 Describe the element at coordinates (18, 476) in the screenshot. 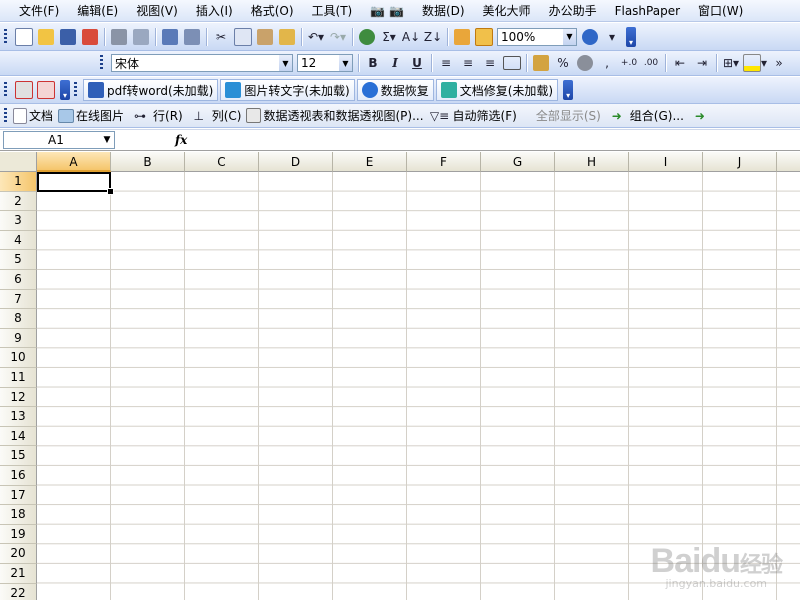

I see `row-header-16: 16` at that location.